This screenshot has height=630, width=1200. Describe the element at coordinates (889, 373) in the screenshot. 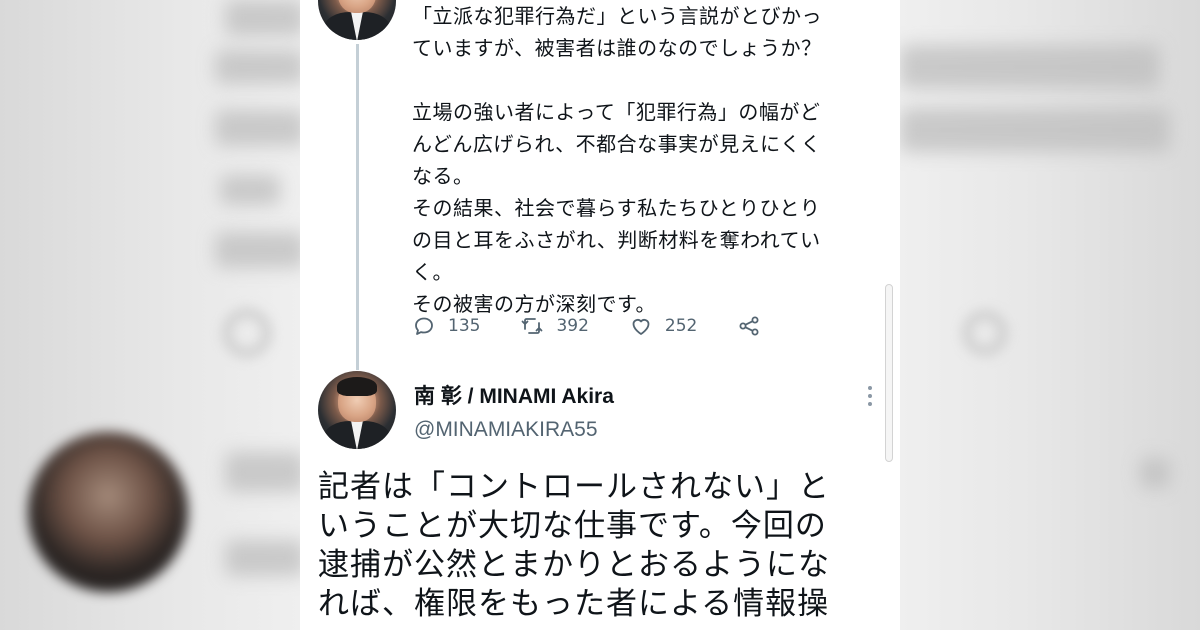

I see `scrollbar-thumb` at that location.